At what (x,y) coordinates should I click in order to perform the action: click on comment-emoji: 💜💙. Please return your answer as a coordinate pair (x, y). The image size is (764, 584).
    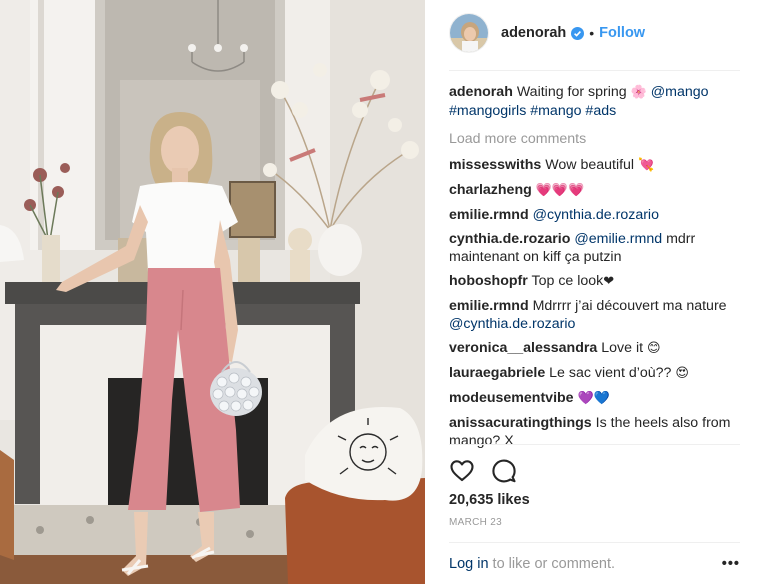
    Looking at the image, I should click on (593, 398).